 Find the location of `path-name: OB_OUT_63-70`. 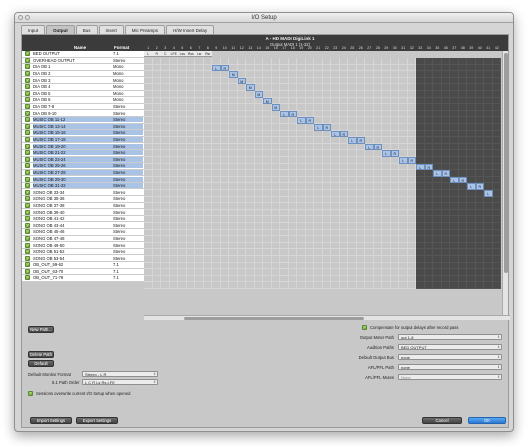

path-name: OB_OUT_63-70 is located at coordinates (73, 271).